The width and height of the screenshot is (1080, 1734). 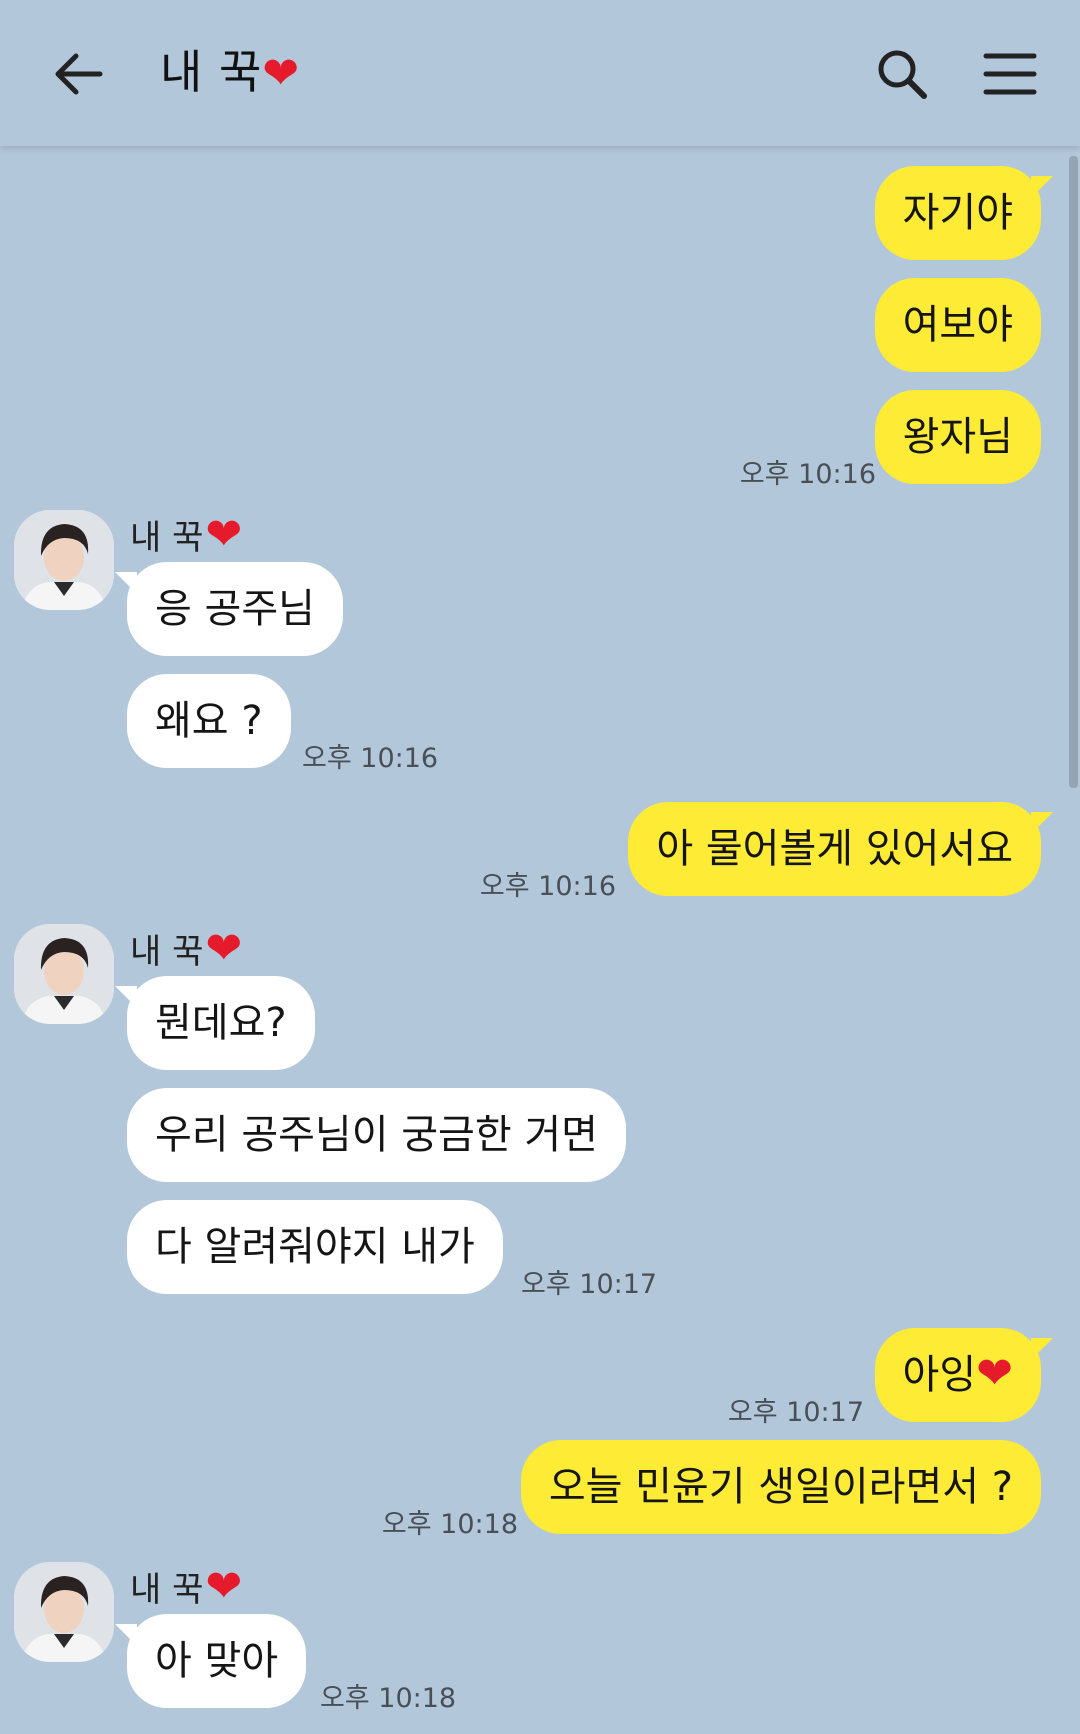 I want to click on incoming-message: 뭔데요?, so click(x=215, y=1023).